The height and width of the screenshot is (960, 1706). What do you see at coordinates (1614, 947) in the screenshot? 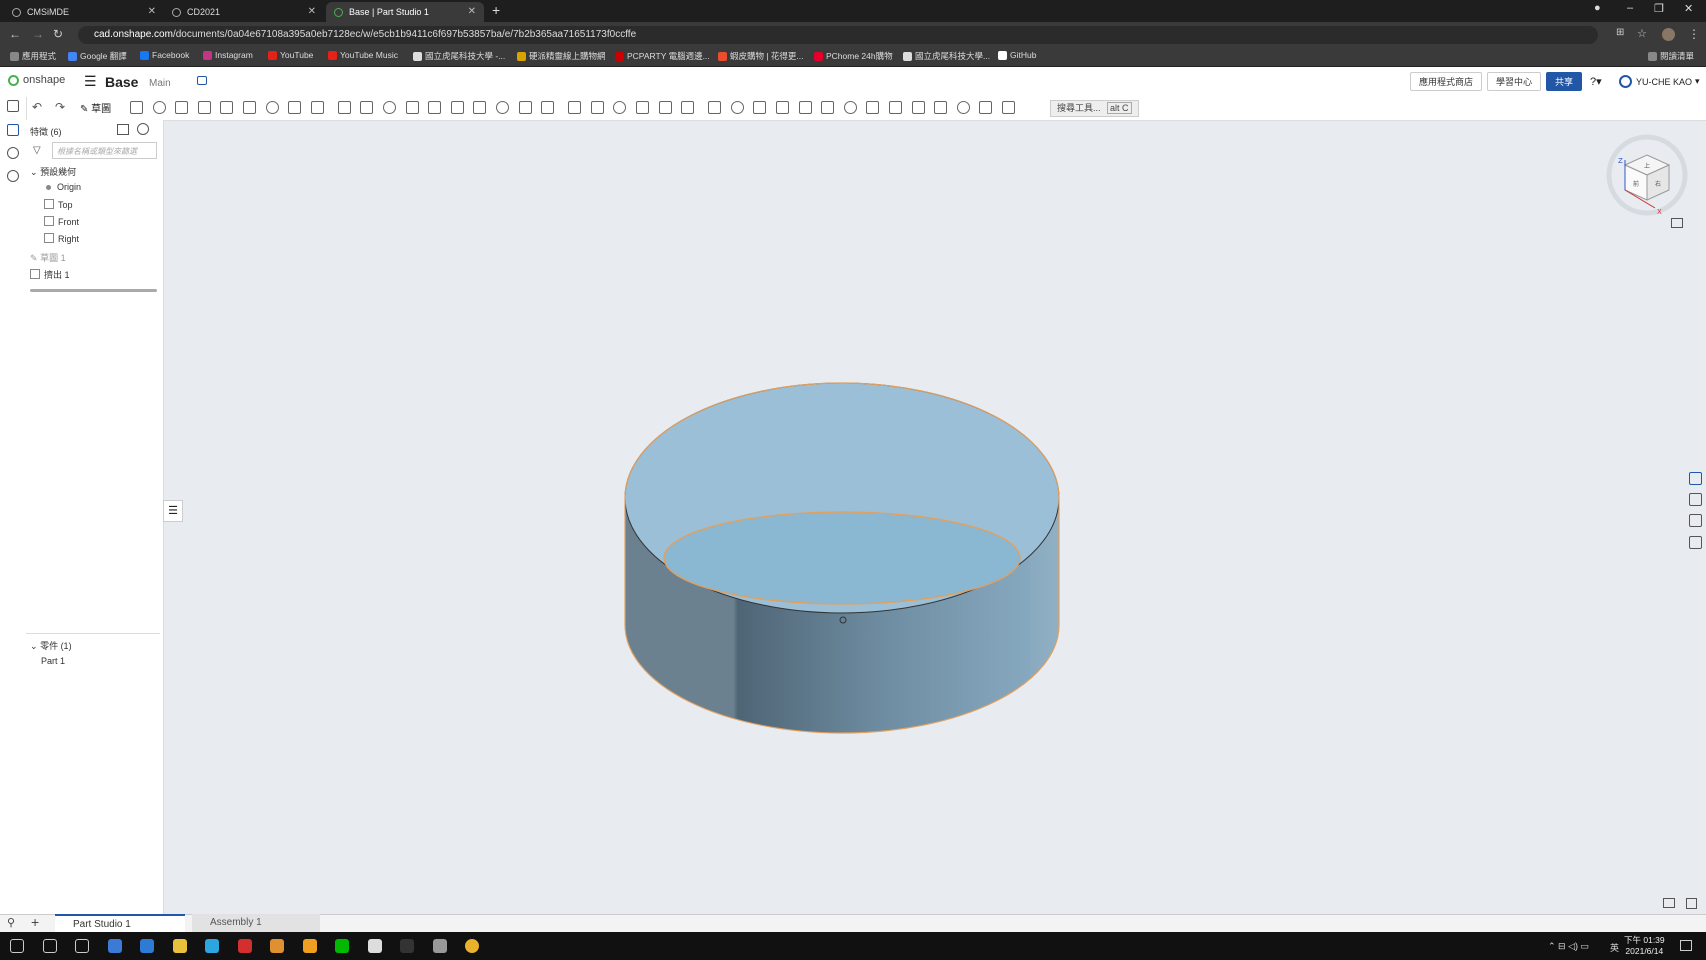
I see `ime-indicator: 英` at bounding box center [1614, 947].